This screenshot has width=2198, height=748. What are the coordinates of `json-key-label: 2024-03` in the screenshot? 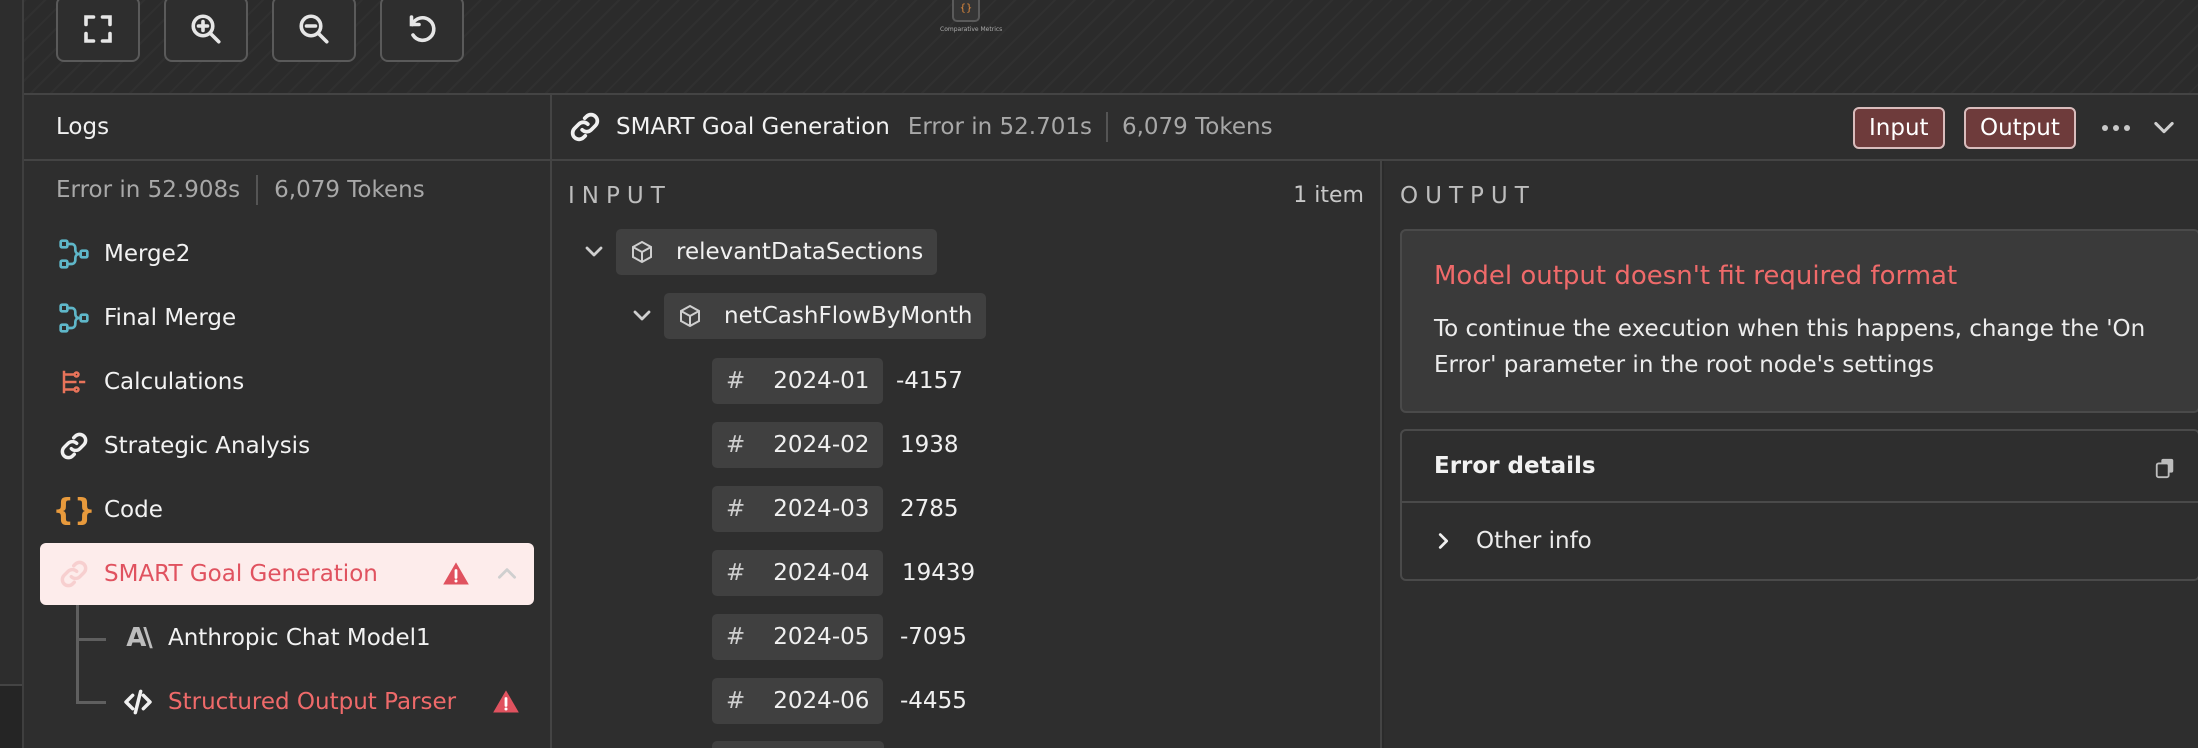 It's located at (821, 509).